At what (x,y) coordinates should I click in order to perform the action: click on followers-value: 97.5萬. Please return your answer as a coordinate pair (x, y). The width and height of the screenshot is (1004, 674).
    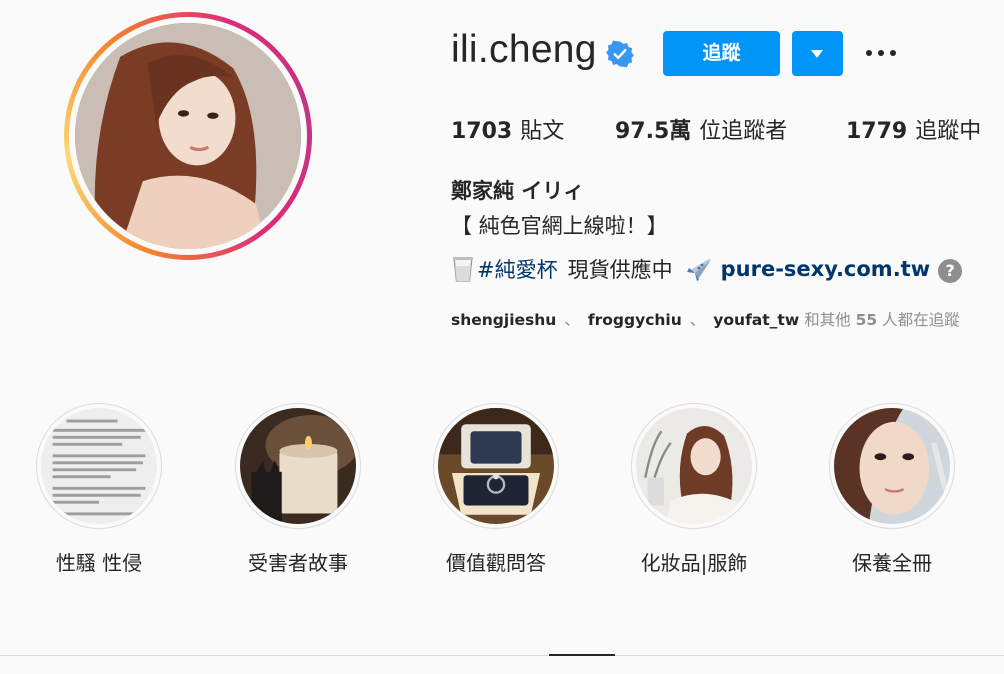
    Looking at the image, I should click on (653, 131).